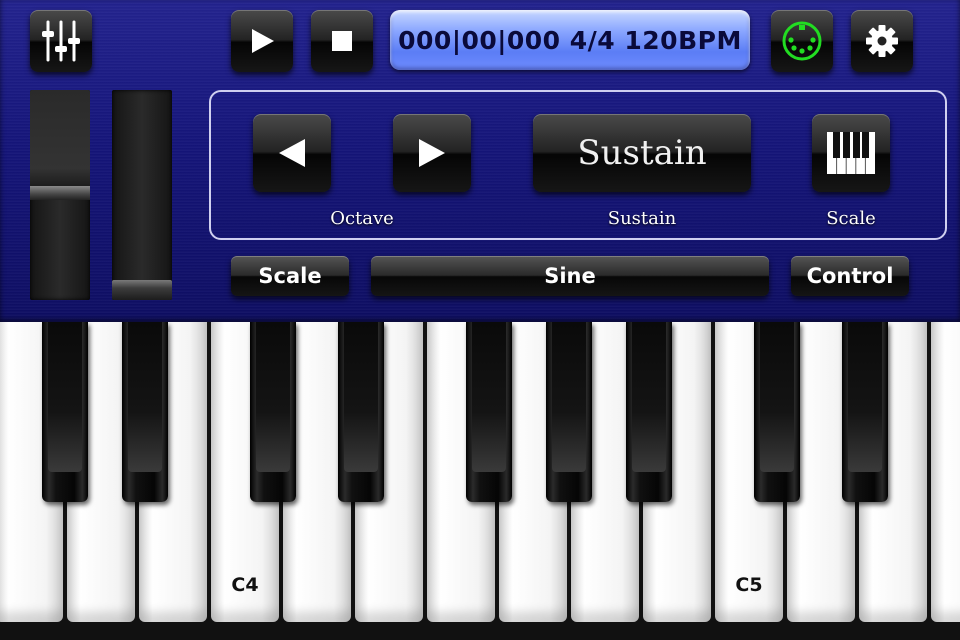  I want to click on pitch-slider, so click(142, 195).